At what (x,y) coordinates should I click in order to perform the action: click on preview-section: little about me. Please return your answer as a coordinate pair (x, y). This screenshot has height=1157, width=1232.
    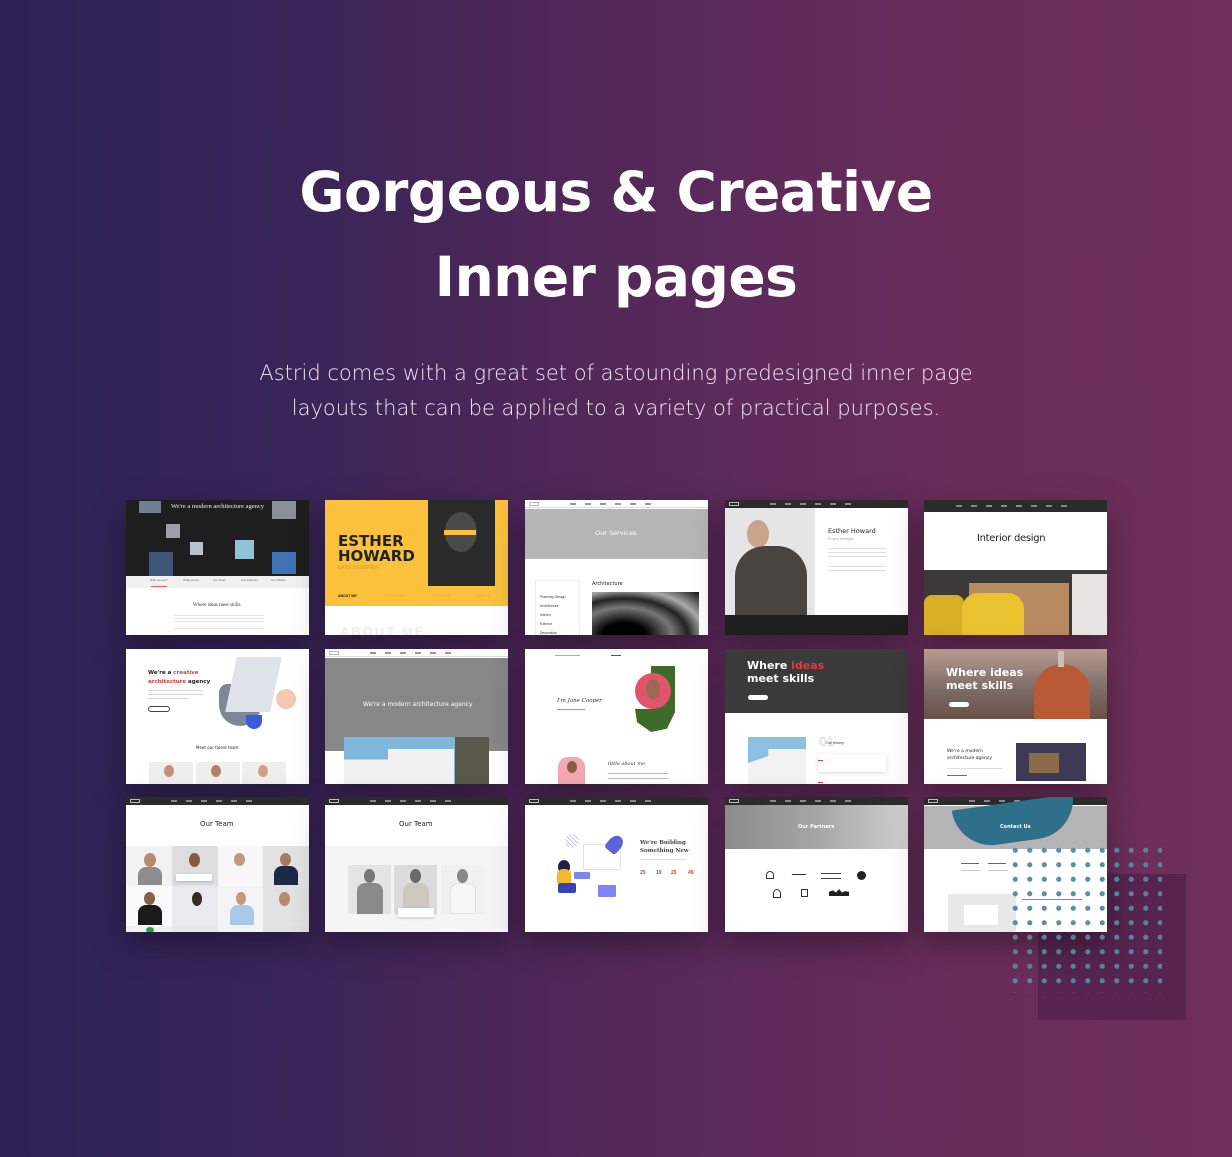
    Looking at the image, I should click on (627, 764).